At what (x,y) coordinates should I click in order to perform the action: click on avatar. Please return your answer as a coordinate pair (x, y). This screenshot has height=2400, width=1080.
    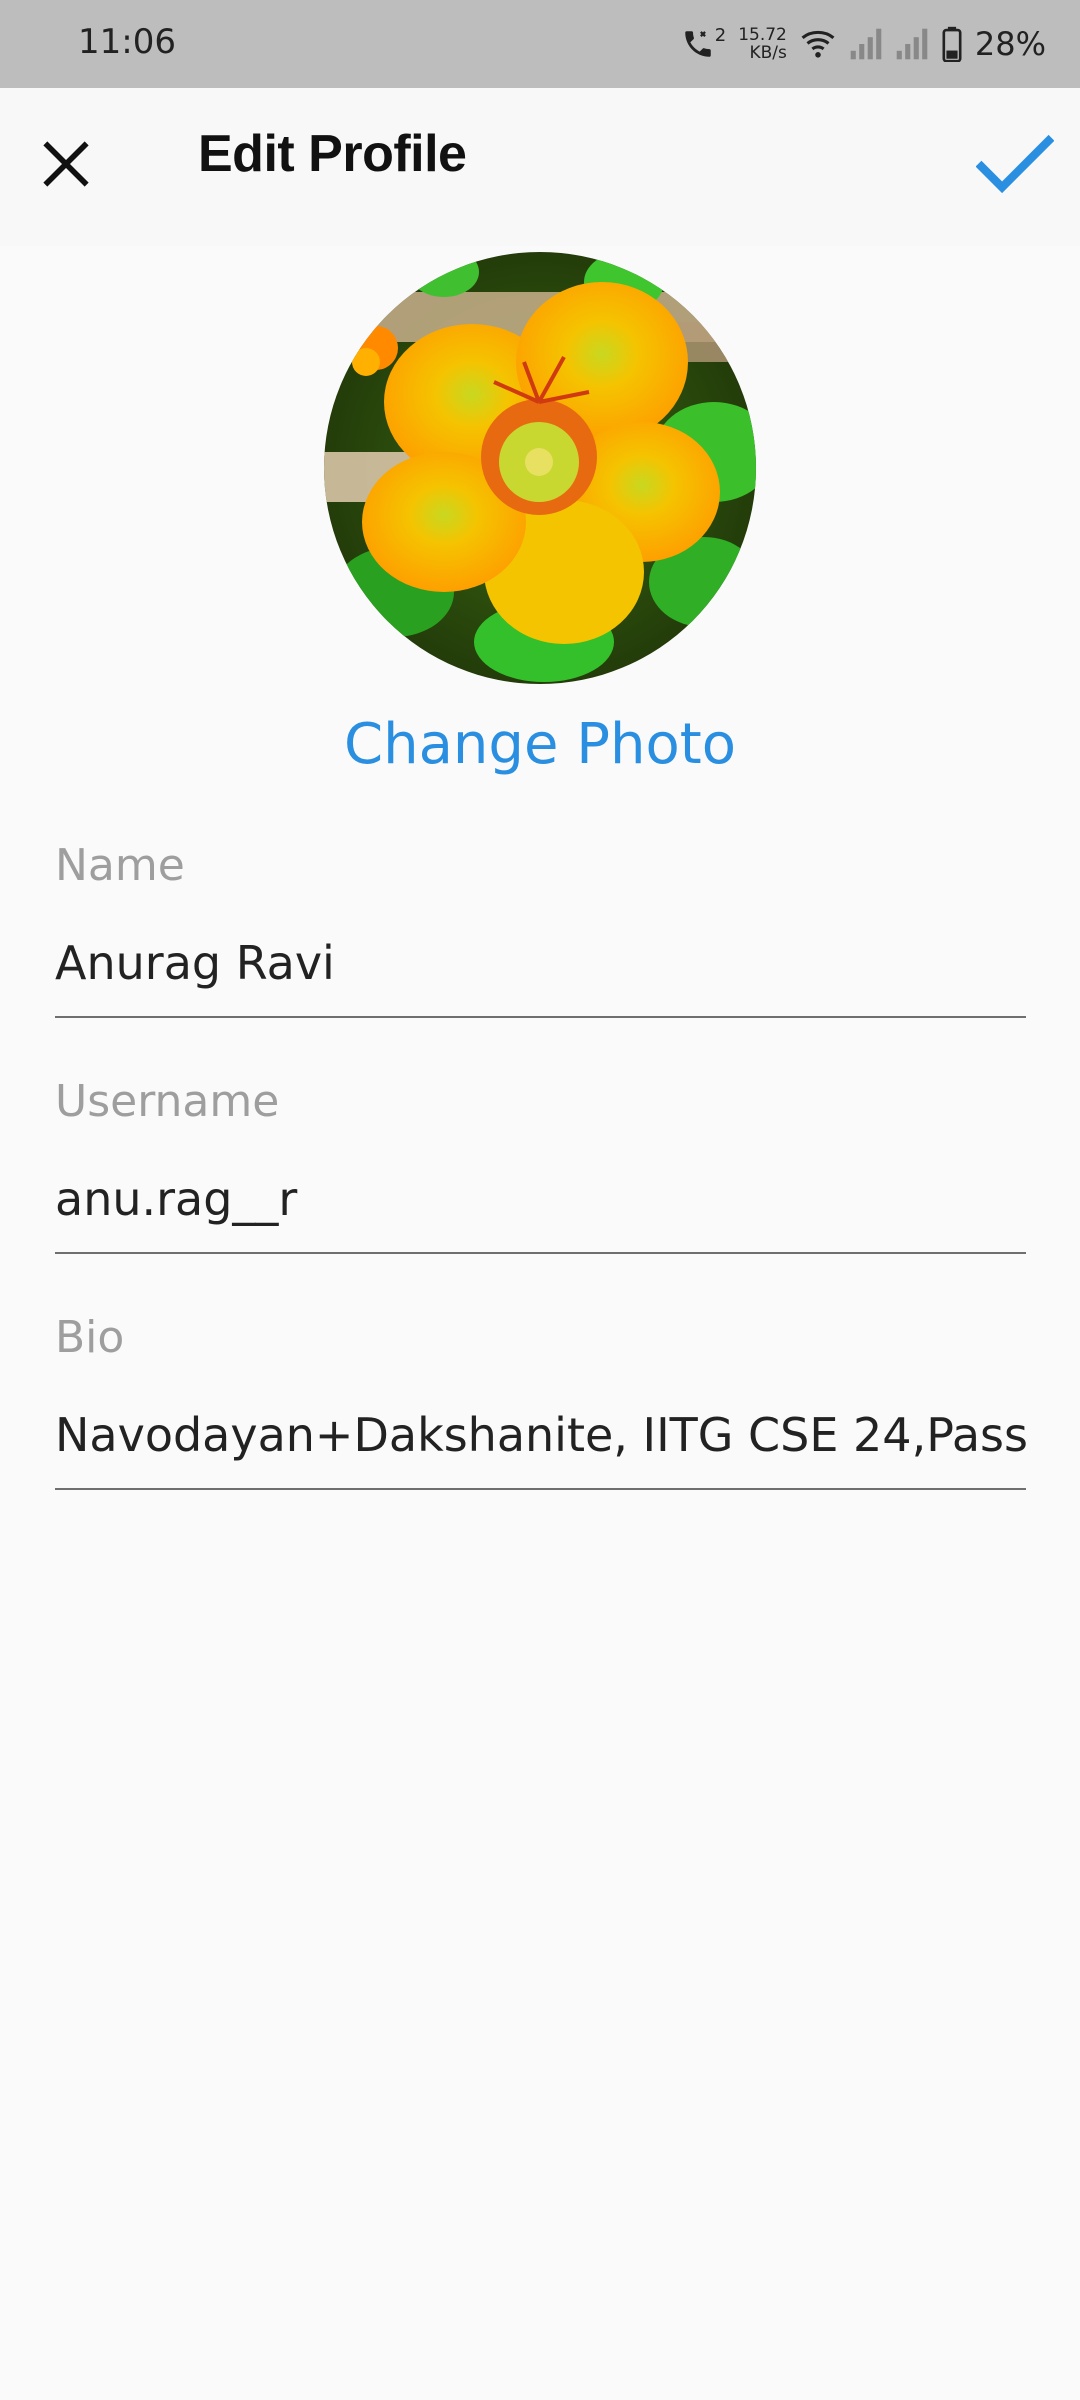
    Looking at the image, I should click on (540, 468).